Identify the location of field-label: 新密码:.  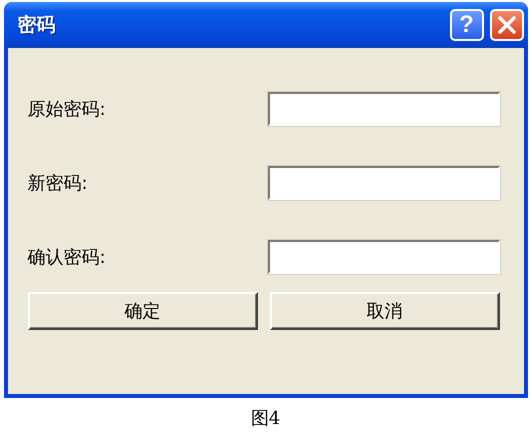
(58, 183).